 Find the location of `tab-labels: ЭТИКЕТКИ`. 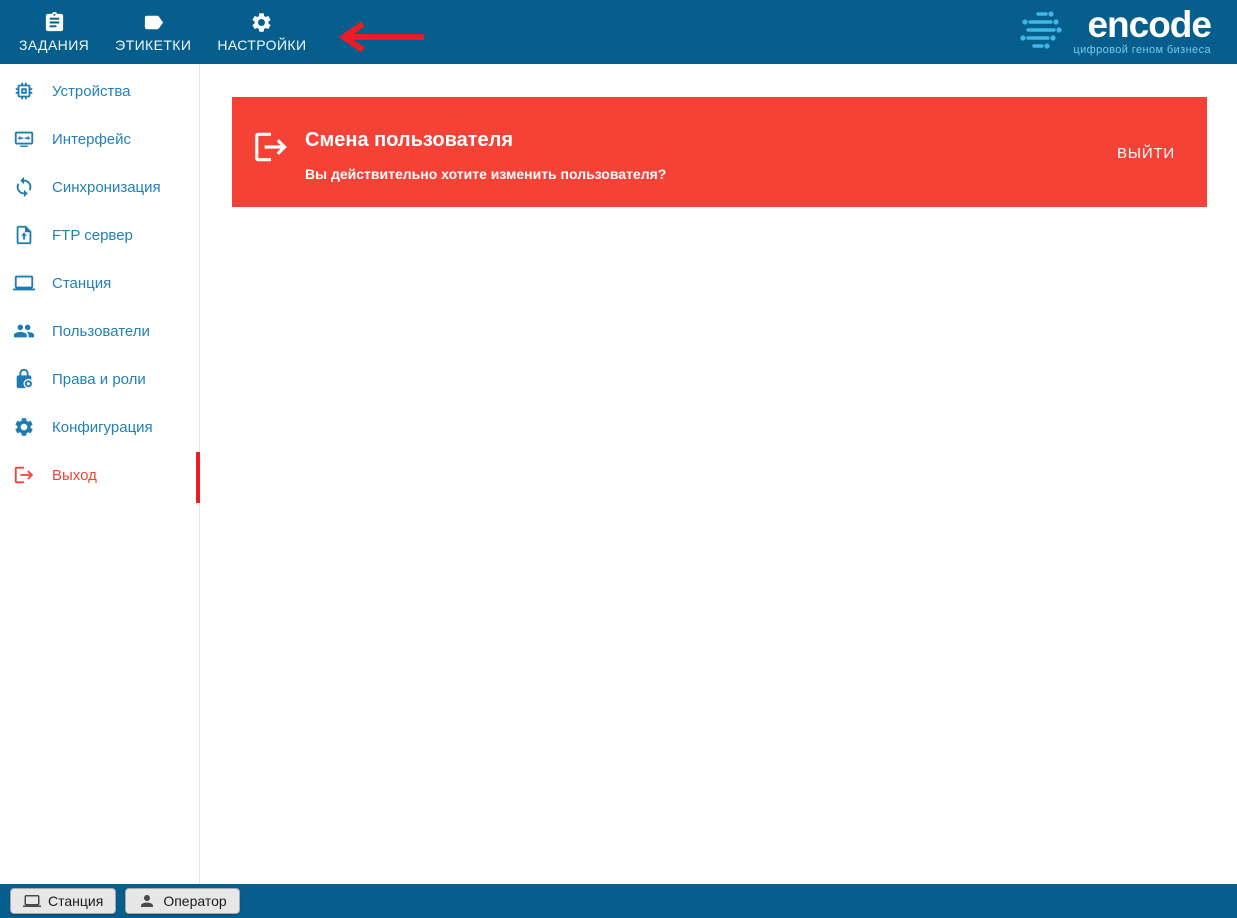

tab-labels: ЭТИКЕТКИ is located at coordinates (153, 32).